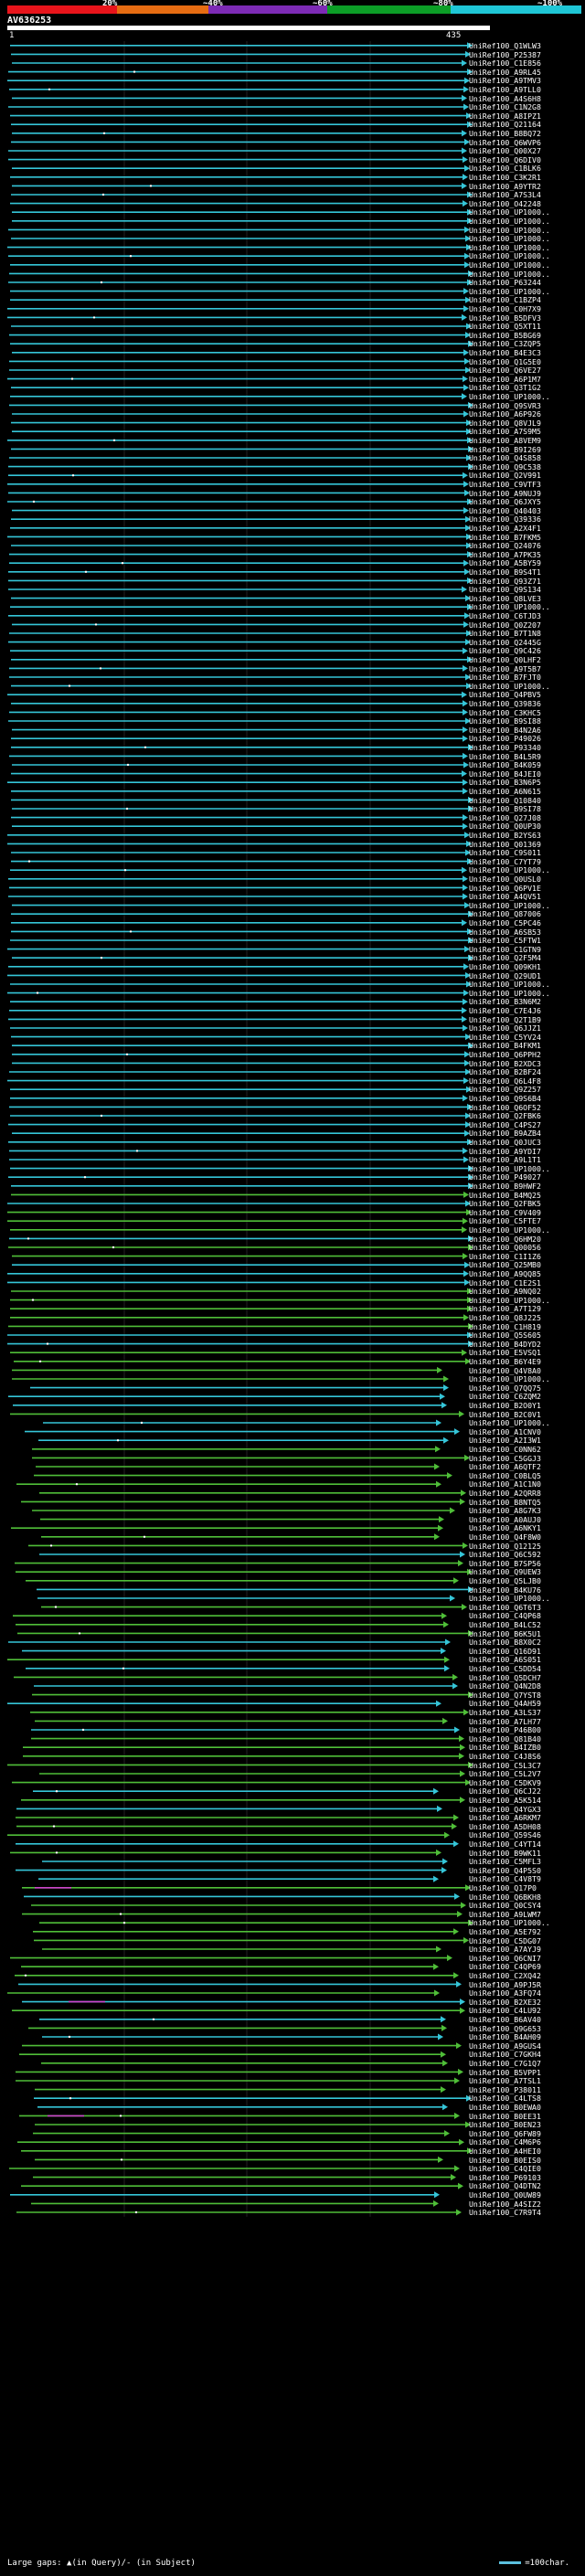  What do you see at coordinates (505, 1826) in the screenshot?
I see `hit-link: UniRef100_A5DH08` at bounding box center [505, 1826].